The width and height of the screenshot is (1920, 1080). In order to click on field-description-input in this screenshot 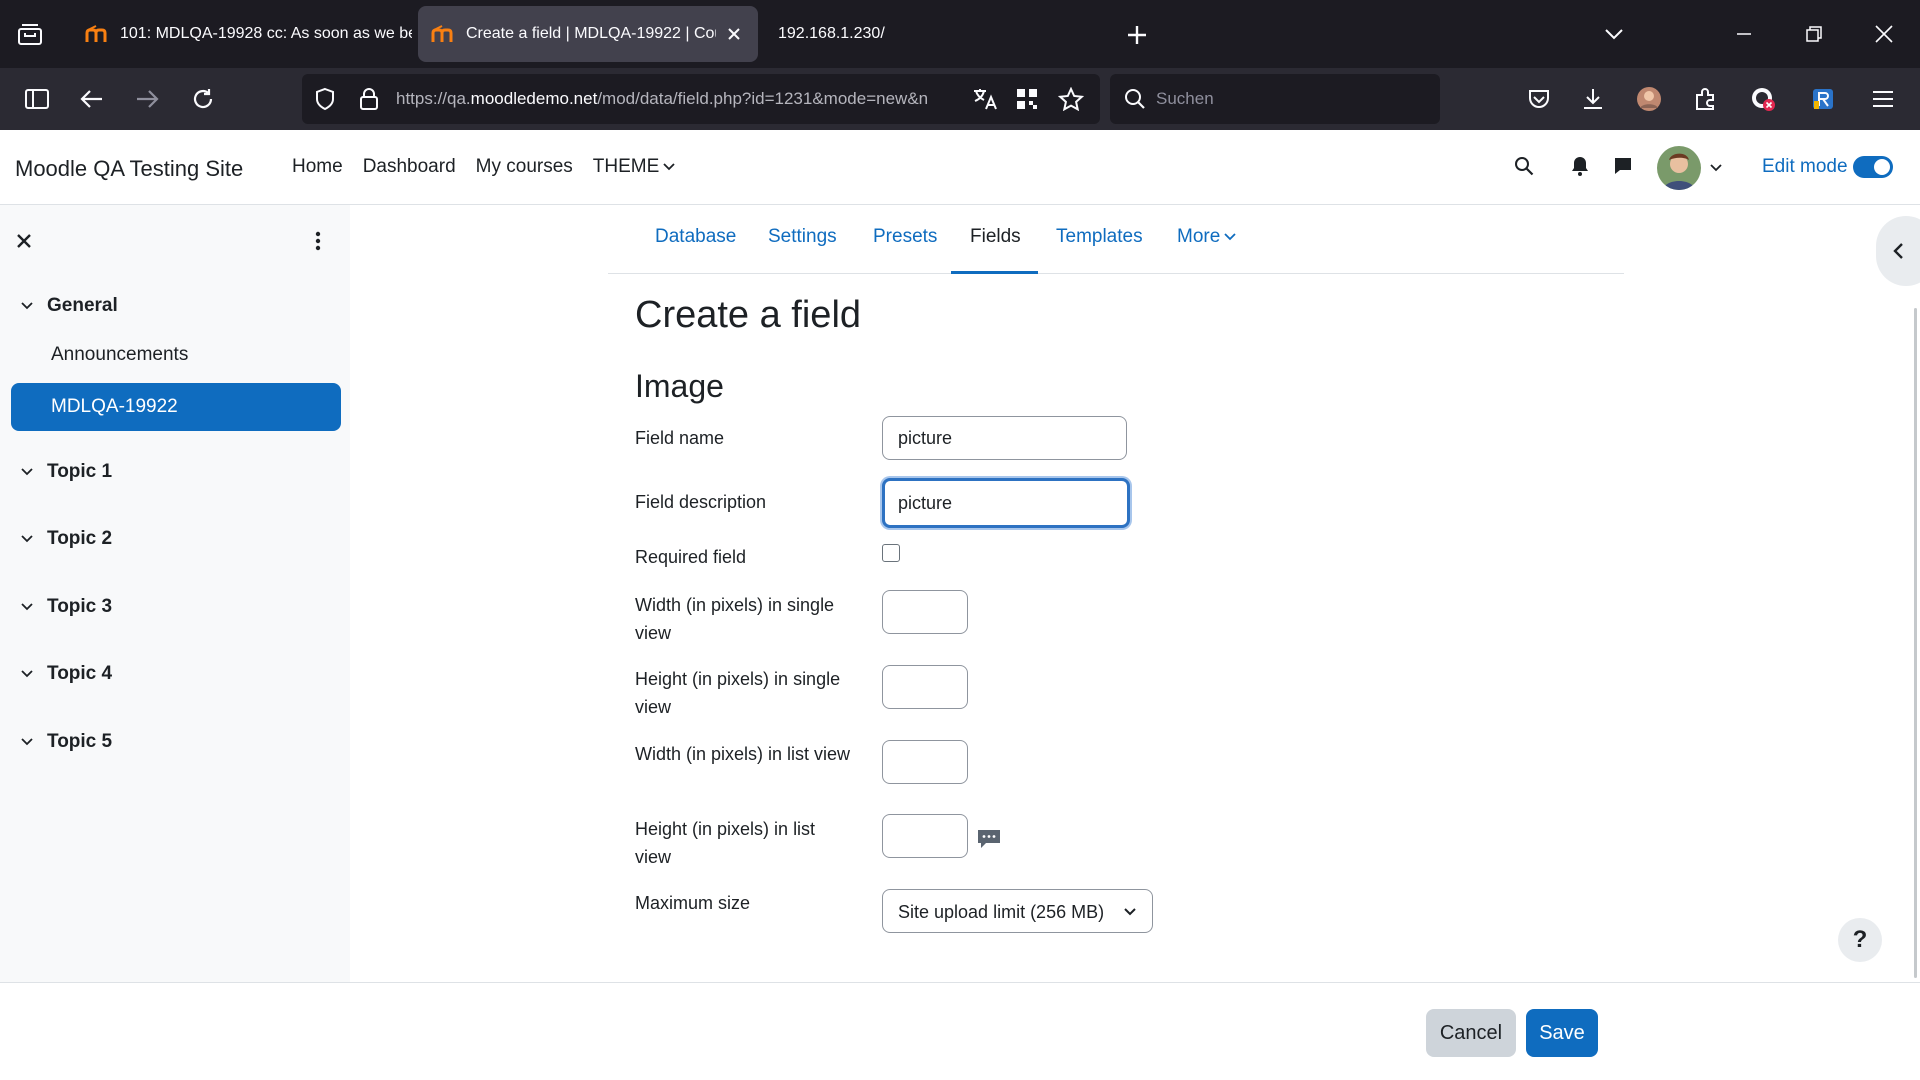, I will do `click(1006, 503)`.